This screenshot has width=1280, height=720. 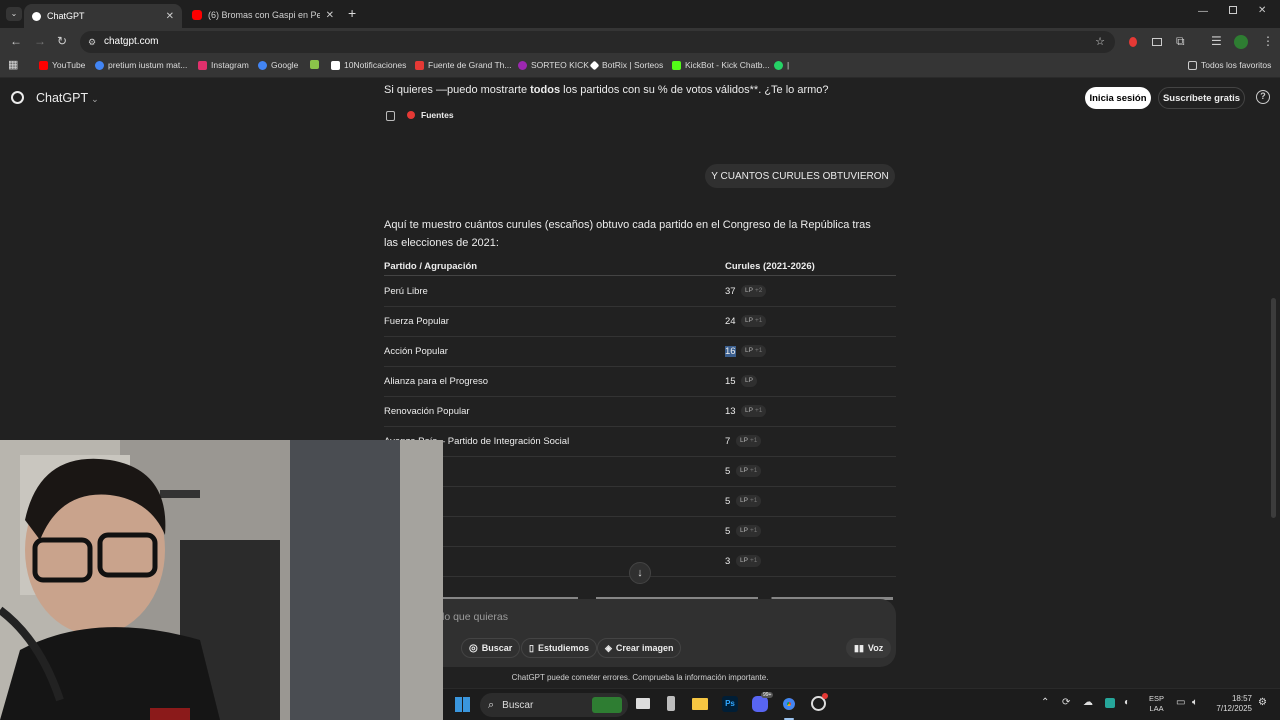 I want to click on clock-time: 18:57, so click(x=1241, y=698).